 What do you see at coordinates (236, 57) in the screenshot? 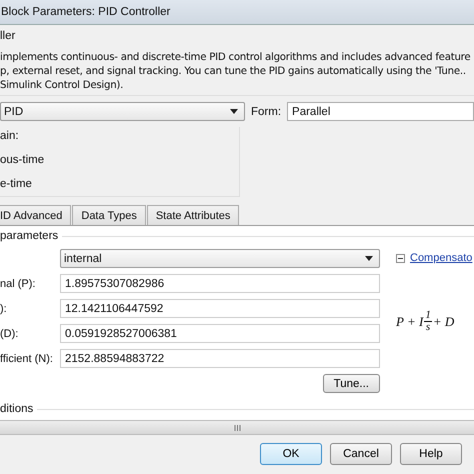
I see `description-line: implements continuous- and discrete-time PID control algorithms and includes advanced feature` at bounding box center [236, 57].